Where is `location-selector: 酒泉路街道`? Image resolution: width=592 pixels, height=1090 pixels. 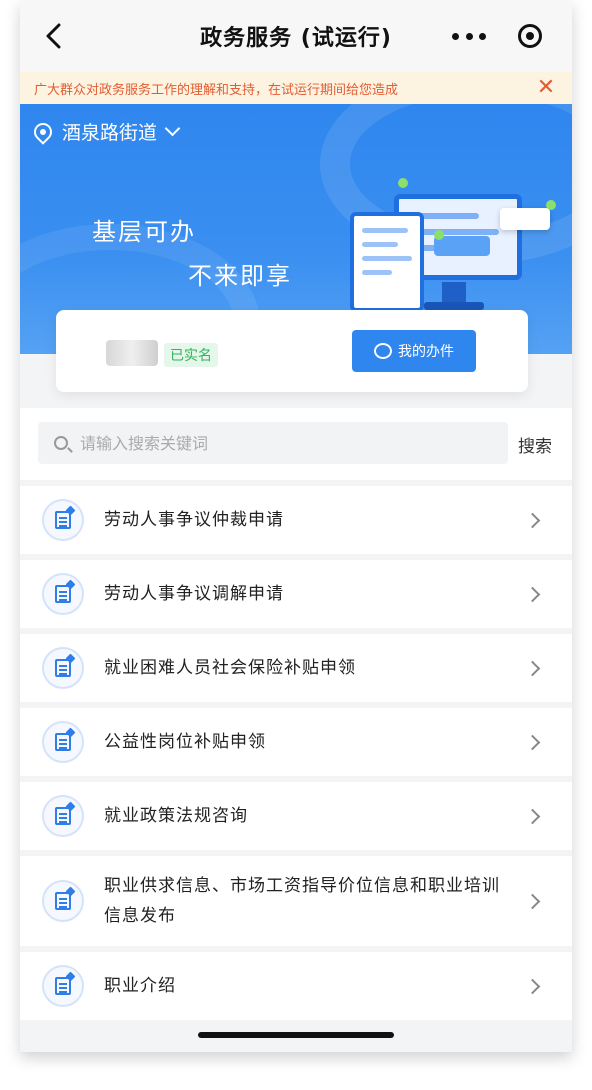 location-selector: 酒泉路街道 is located at coordinates (105, 131).